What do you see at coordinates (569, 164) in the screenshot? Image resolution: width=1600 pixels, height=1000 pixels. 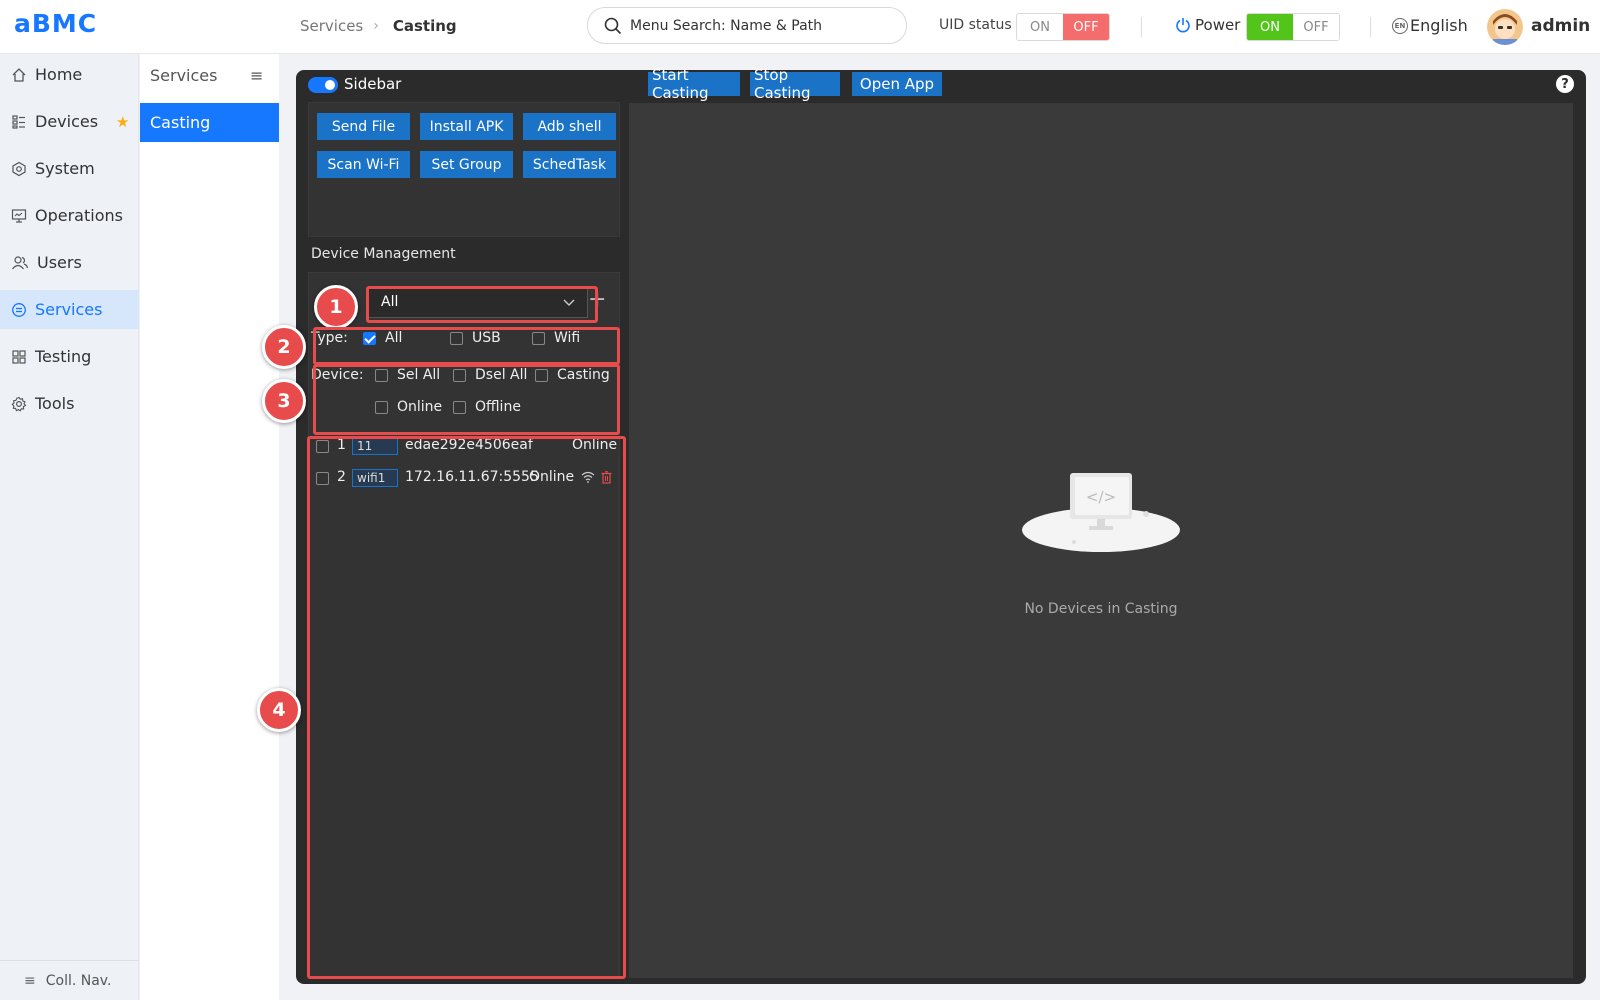 I see `schedtask-button: SchedTask` at bounding box center [569, 164].